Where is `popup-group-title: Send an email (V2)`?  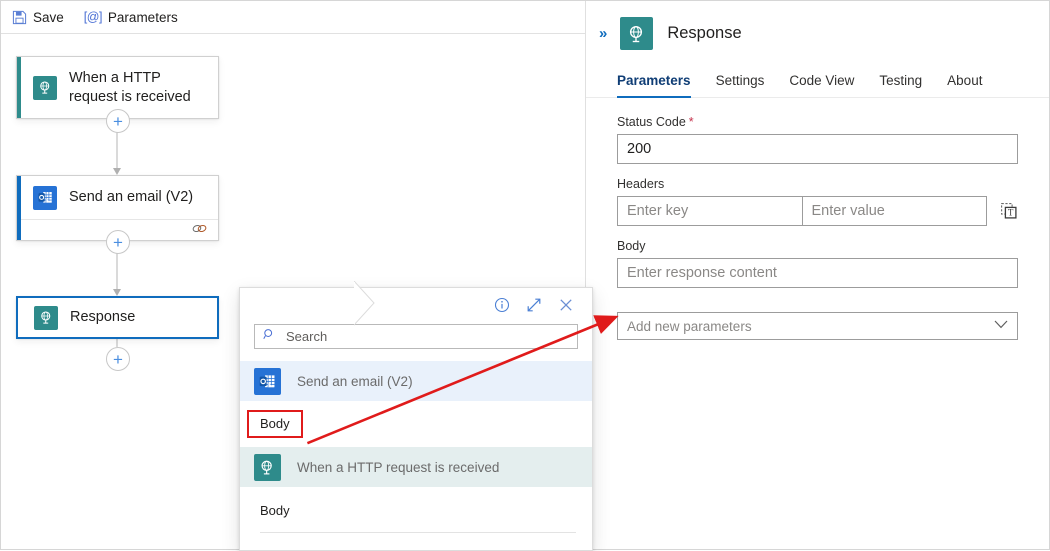 popup-group-title: Send an email (V2) is located at coordinates (355, 381).